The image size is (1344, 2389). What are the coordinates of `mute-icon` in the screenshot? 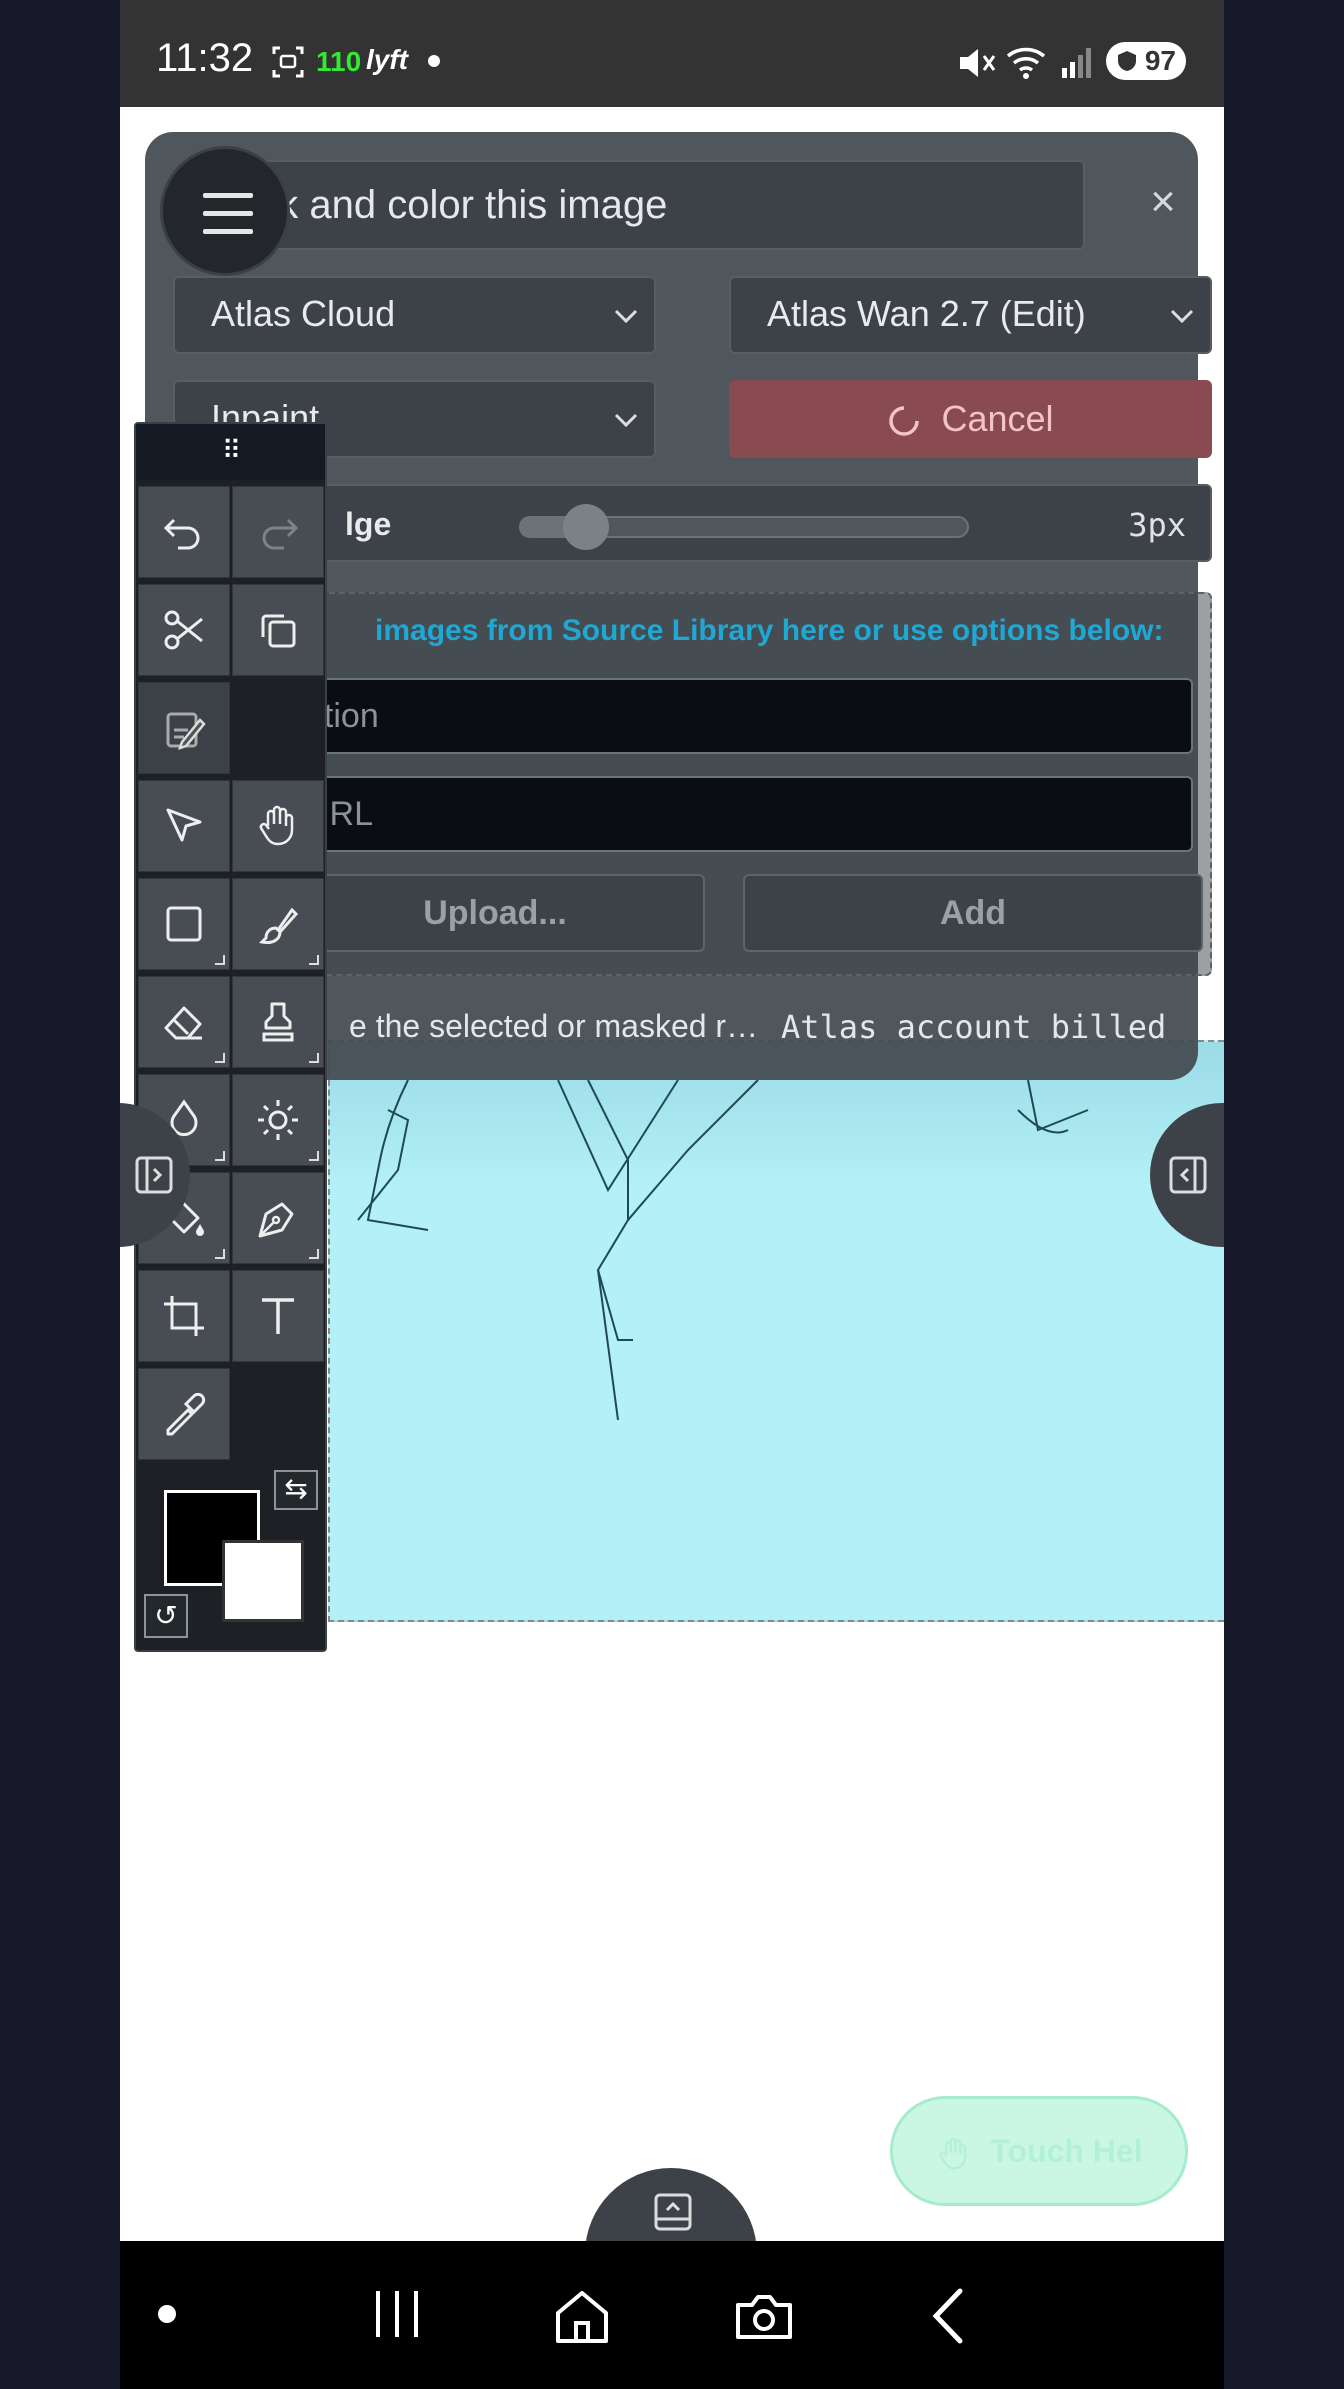 It's located at (978, 63).